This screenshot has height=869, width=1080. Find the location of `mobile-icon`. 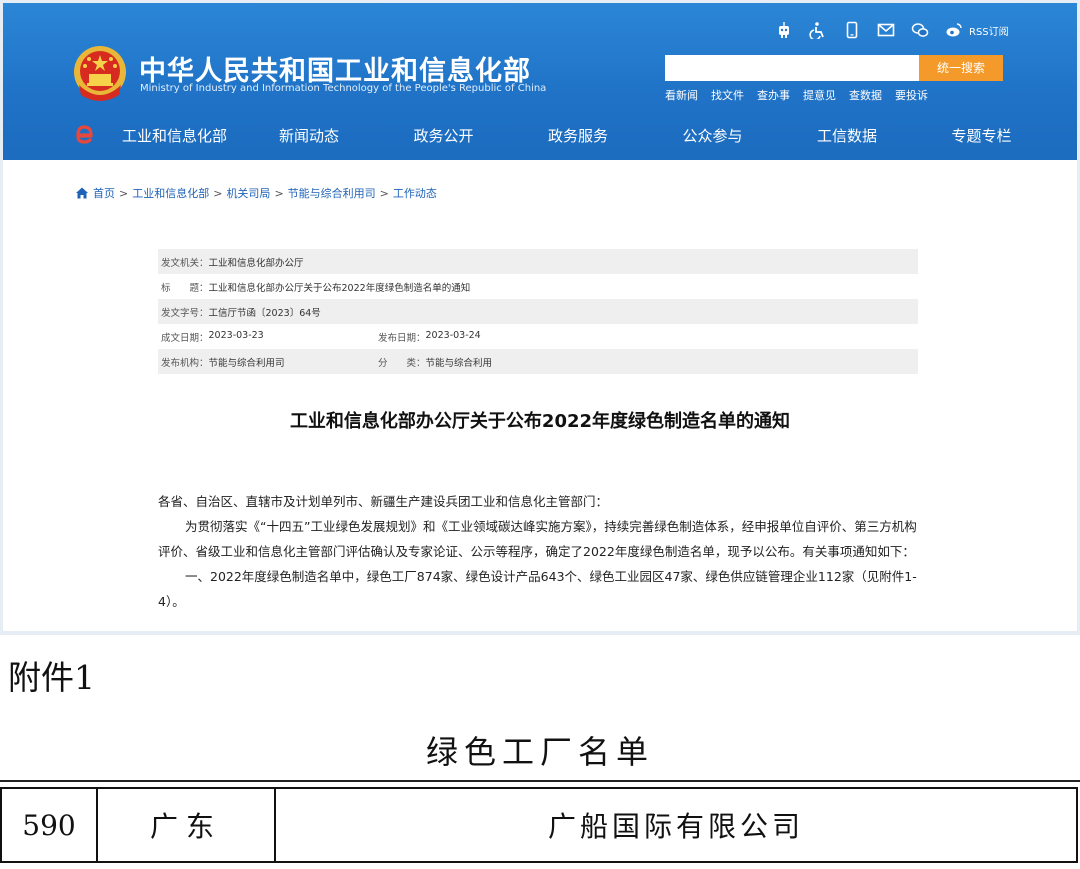

mobile-icon is located at coordinates (852, 30).